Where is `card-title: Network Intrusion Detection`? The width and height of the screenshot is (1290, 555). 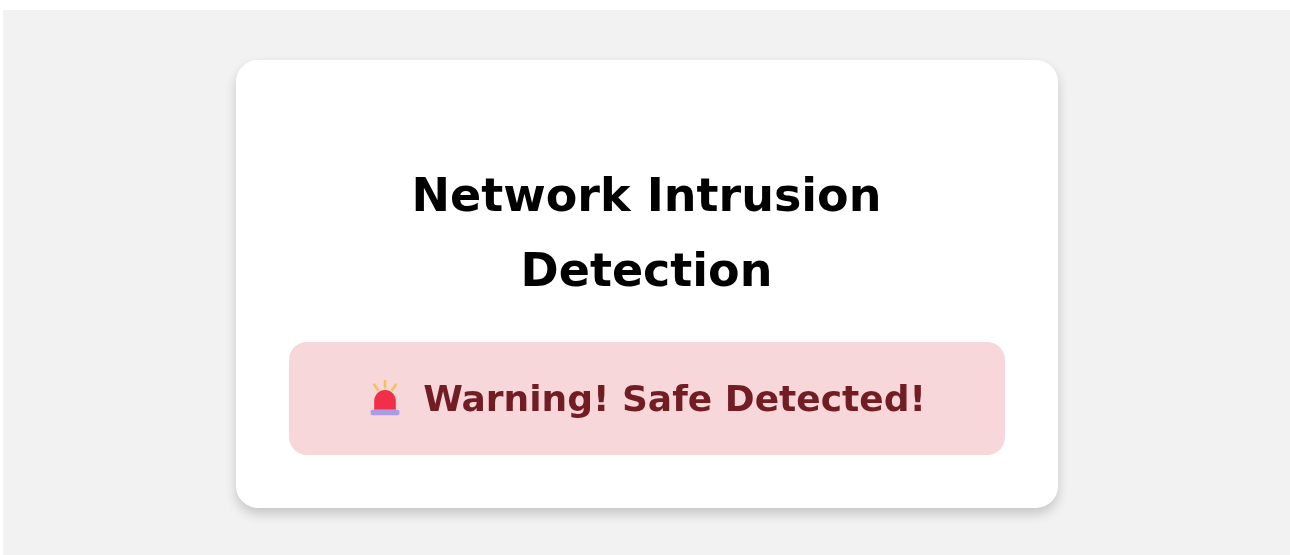 card-title: Network Intrusion Detection is located at coordinates (646, 233).